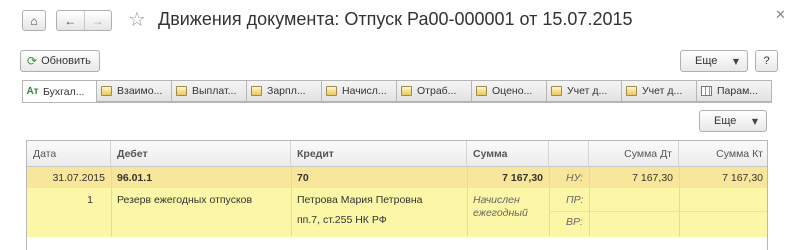 This screenshot has width=800, height=250. What do you see at coordinates (658, 211) in the screenshot?
I see `row-divider` at bounding box center [658, 211].